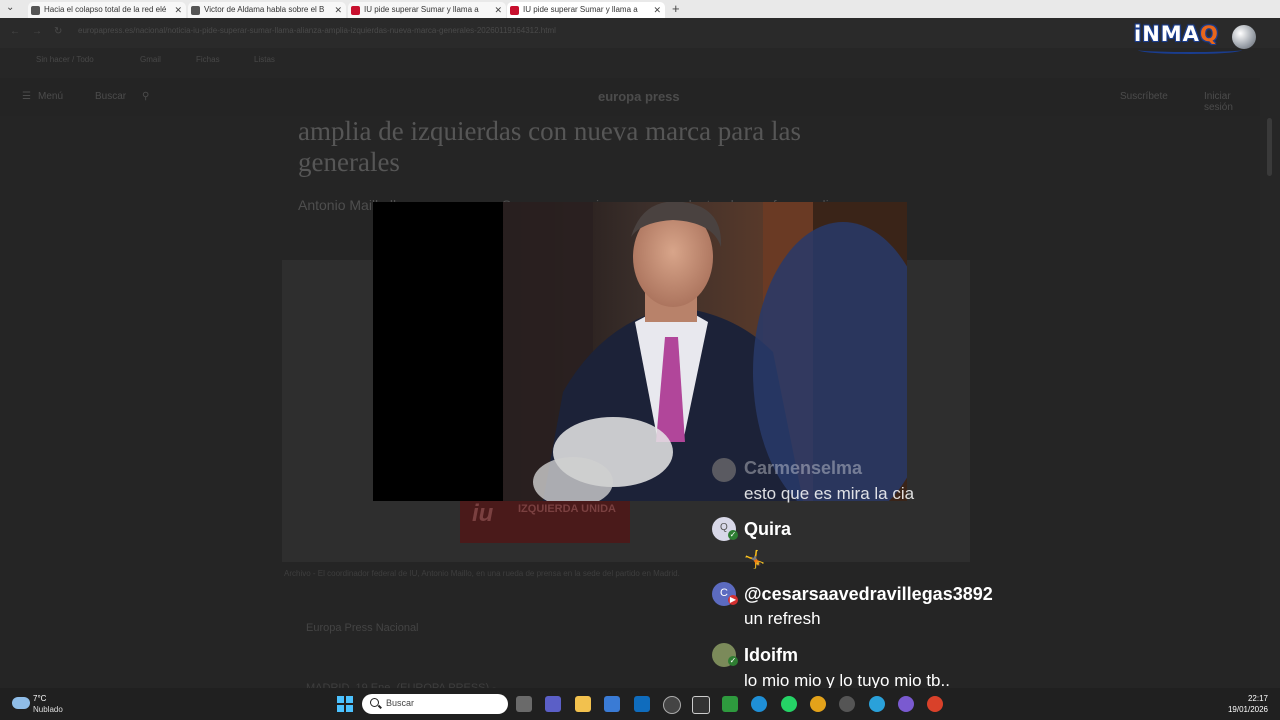 Image resolution: width=1280 pixels, height=720 pixels. What do you see at coordinates (1144, 96) in the screenshot?
I see `site-register-link: Suscríbete` at bounding box center [1144, 96].